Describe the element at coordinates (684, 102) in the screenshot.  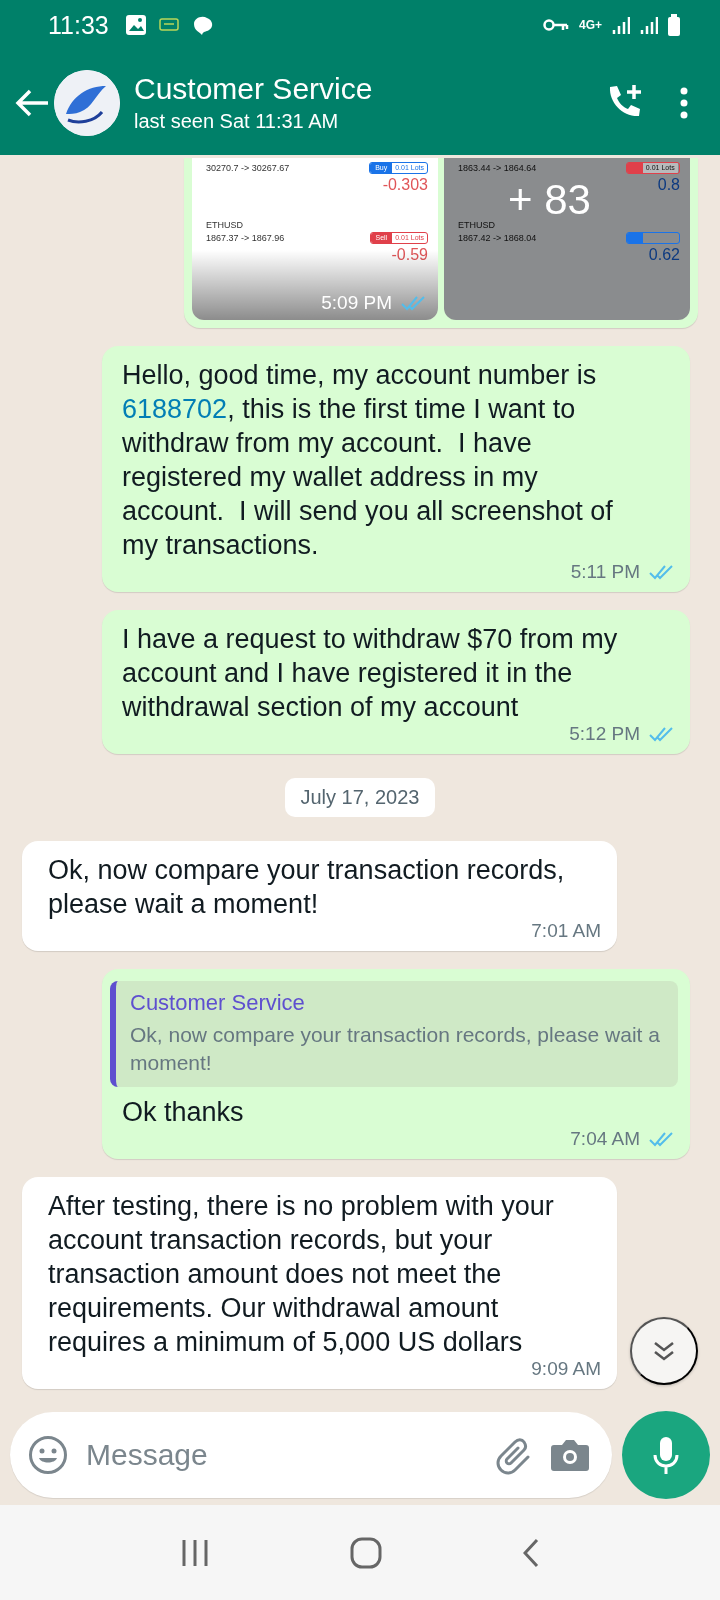
I see `more-options-icon` at that location.